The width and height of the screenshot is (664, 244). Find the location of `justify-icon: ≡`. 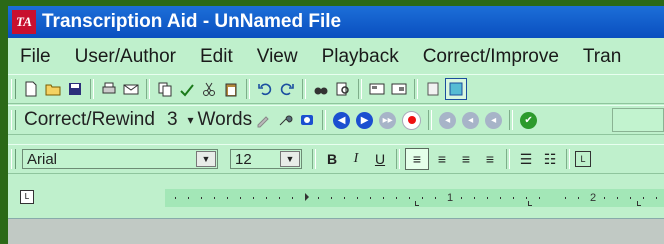

justify-icon: ≡ is located at coordinates (490, 159).